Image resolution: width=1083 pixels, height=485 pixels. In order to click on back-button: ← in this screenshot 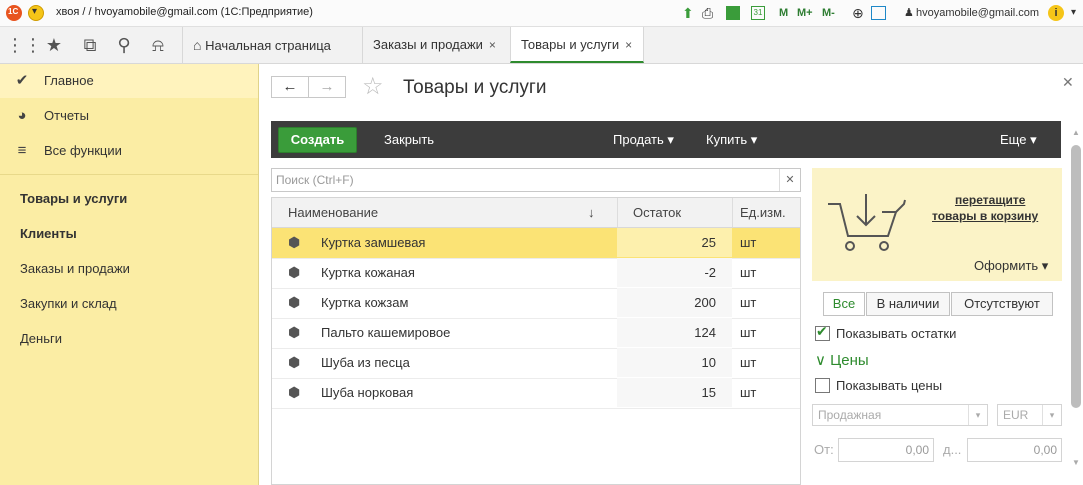, I will do `click(290, 87)`.